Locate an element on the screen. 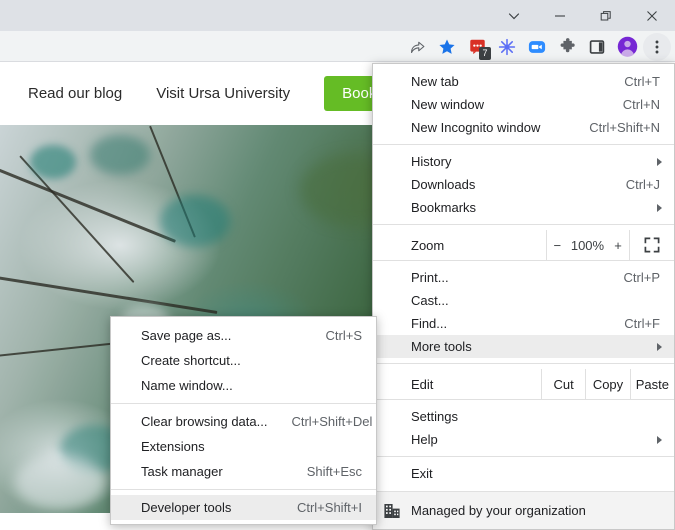 Image resolution: width=675 pixels, height=530 pixels. three-dot-menu-icon is located at coordinates (657, 46).